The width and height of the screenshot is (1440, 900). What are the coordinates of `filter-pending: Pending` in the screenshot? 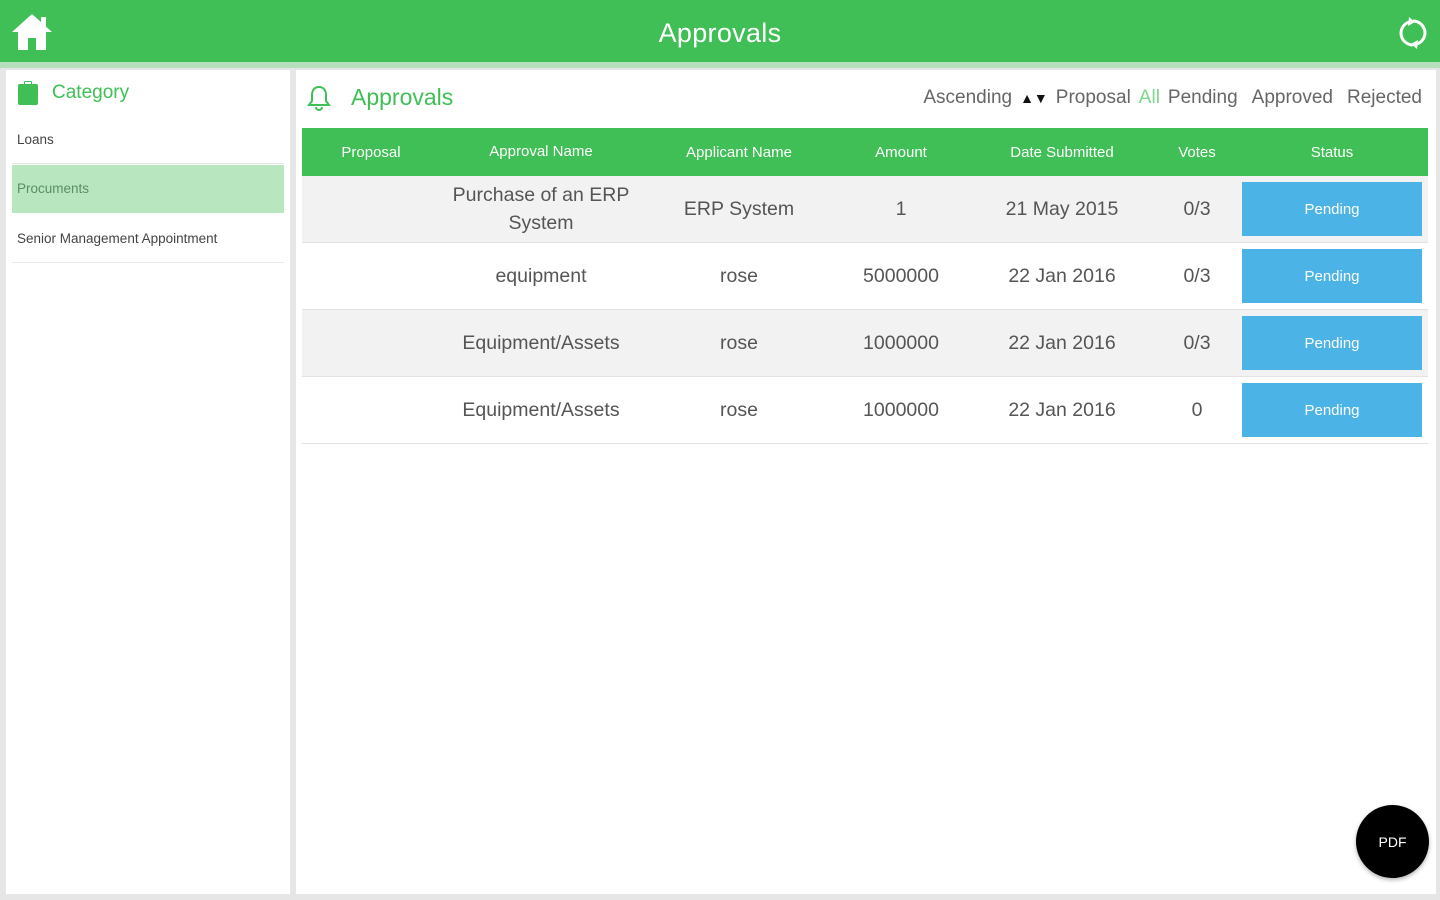 It's located at (1203, 98).